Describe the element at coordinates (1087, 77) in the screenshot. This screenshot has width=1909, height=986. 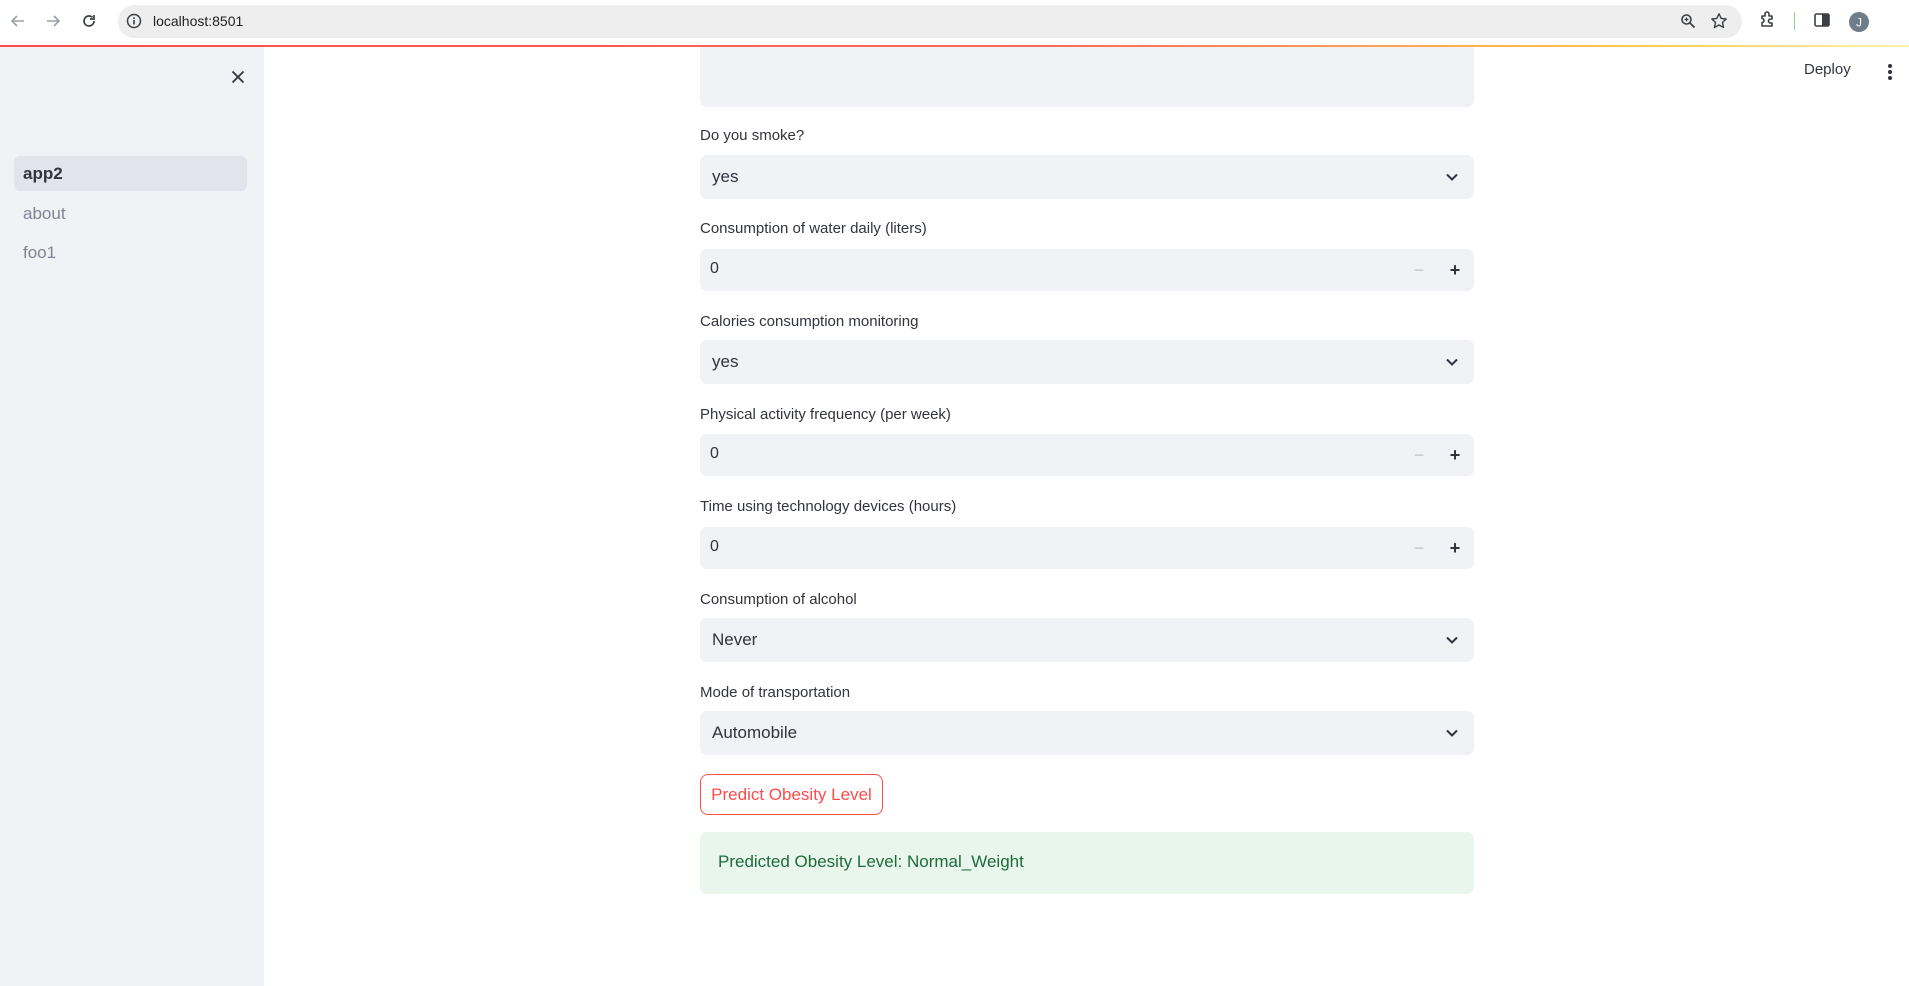
I see `previous-input-field` at that location.